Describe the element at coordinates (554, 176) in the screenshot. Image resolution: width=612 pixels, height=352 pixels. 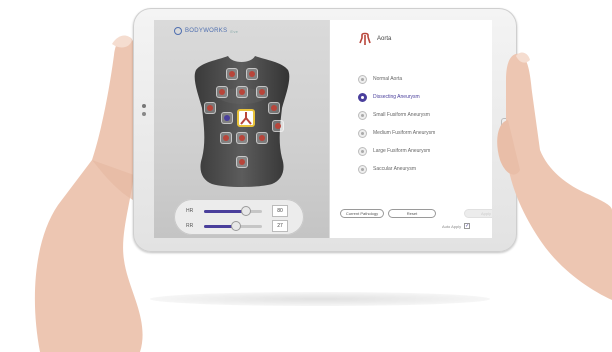
I see `right-hand` at that location.